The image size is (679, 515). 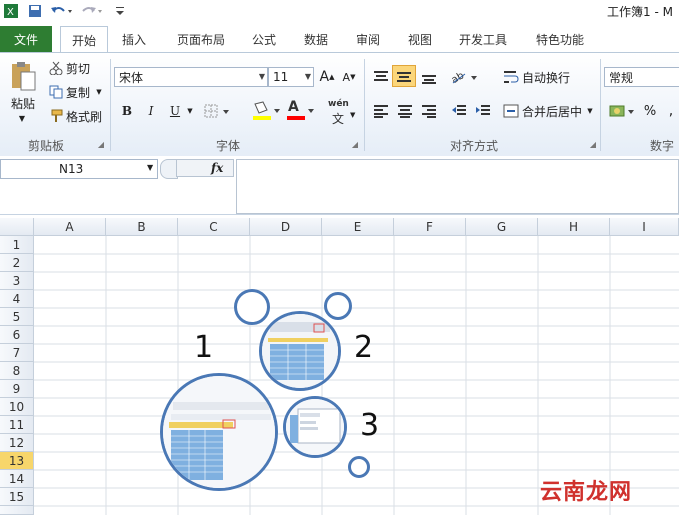 I want to click on percent-button: %, so click(x=650, y=111).